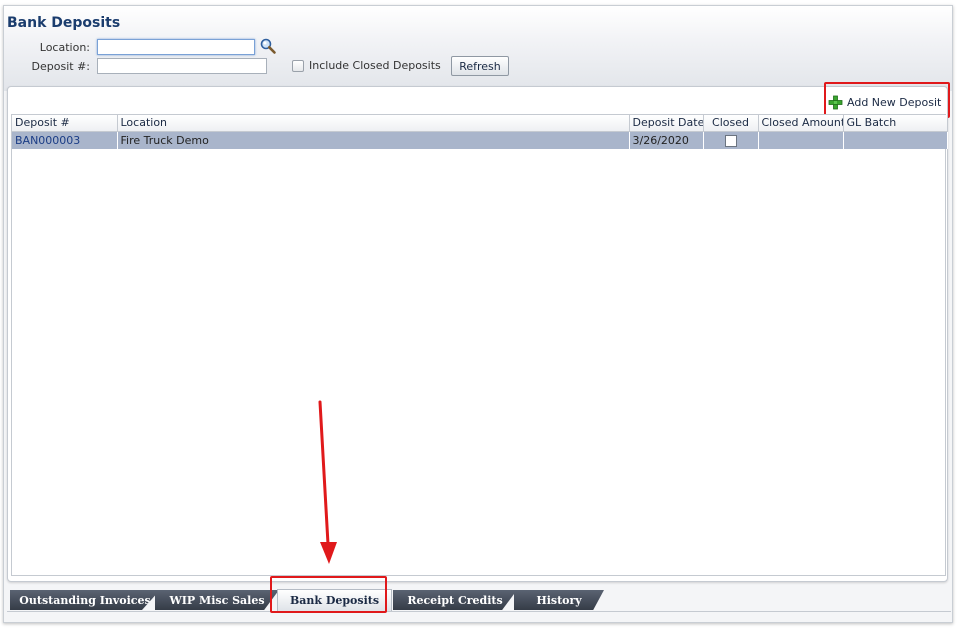 The width and height of the screenshot is (958, 628). I want to click on add-new-deposit-button: Add New Deposit, so click(884, 102).